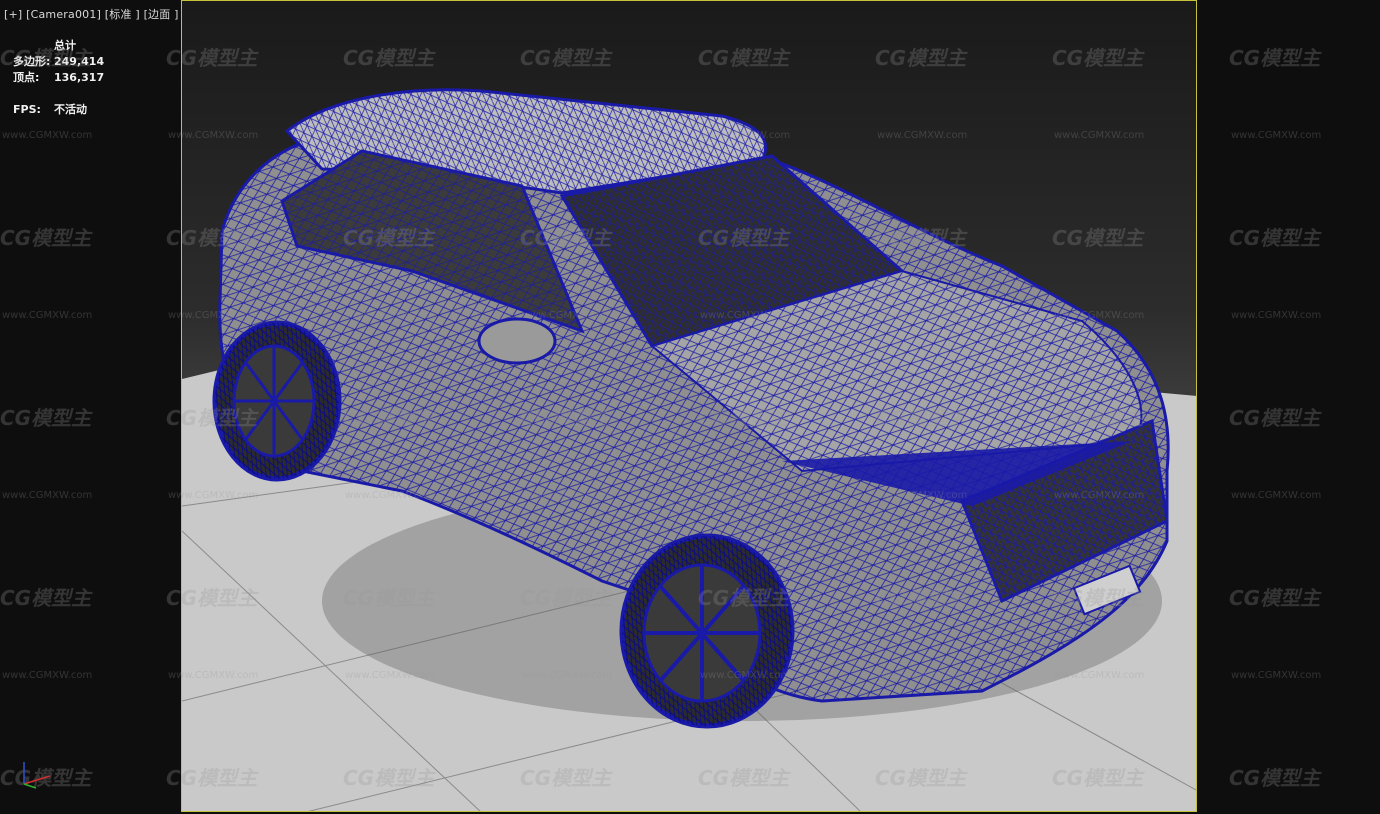  What do you see at coordinates (277, 401) in the screenshot?
I see `rear-wheel` at bounding box center [277, 401].